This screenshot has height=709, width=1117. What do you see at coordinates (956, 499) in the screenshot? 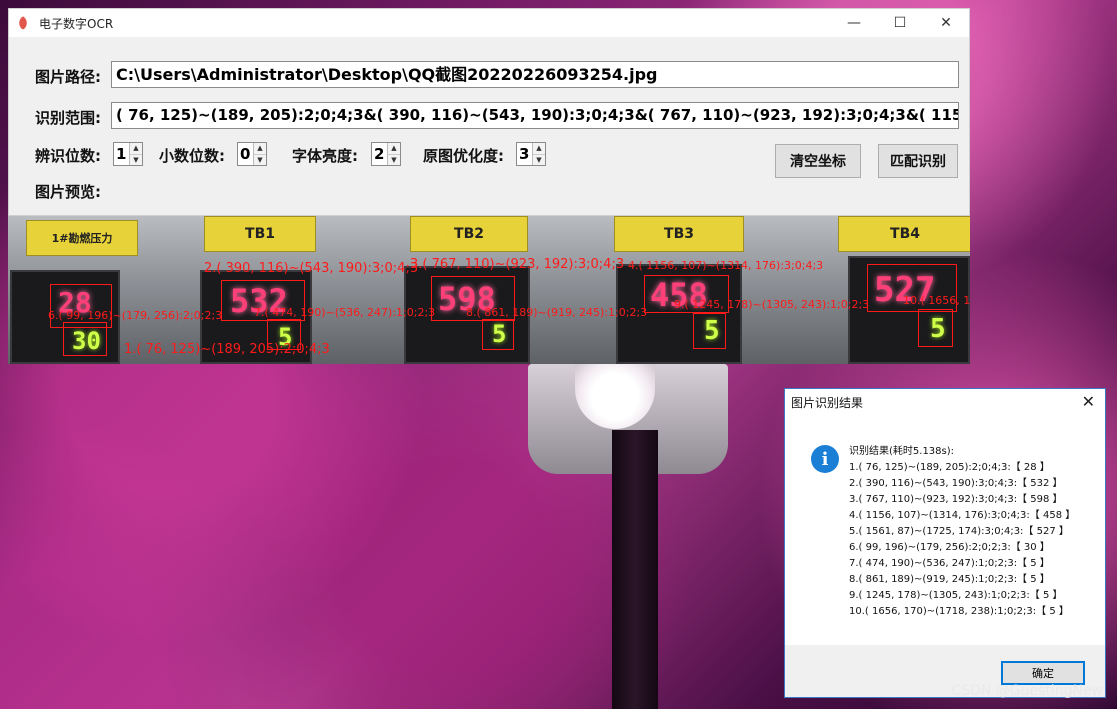
I see `result-line: 3.( 767, 110)~(923, 192):3;0;4;3:【 598 】` at bounding box center [956, 499].